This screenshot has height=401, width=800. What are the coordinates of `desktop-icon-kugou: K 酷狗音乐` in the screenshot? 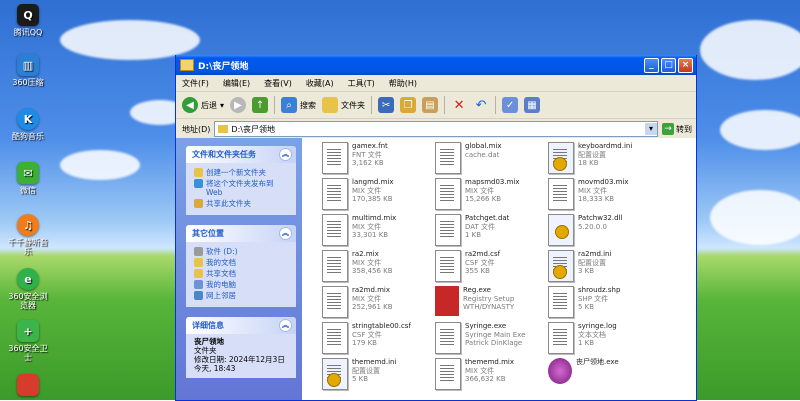 It's located at (28, 124).